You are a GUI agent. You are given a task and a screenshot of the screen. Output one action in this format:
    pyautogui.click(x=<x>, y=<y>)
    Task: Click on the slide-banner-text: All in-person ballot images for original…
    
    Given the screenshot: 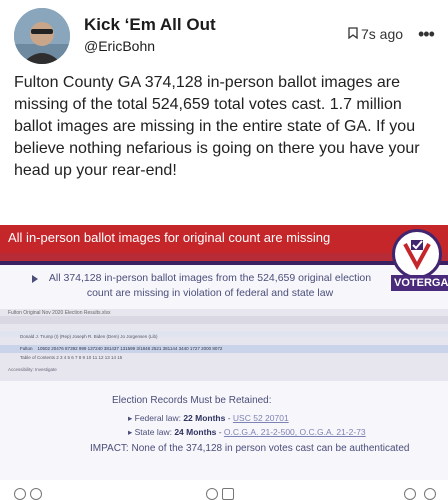 What is the action you would take?
    pyautogui.click(x=169, y=237)
    